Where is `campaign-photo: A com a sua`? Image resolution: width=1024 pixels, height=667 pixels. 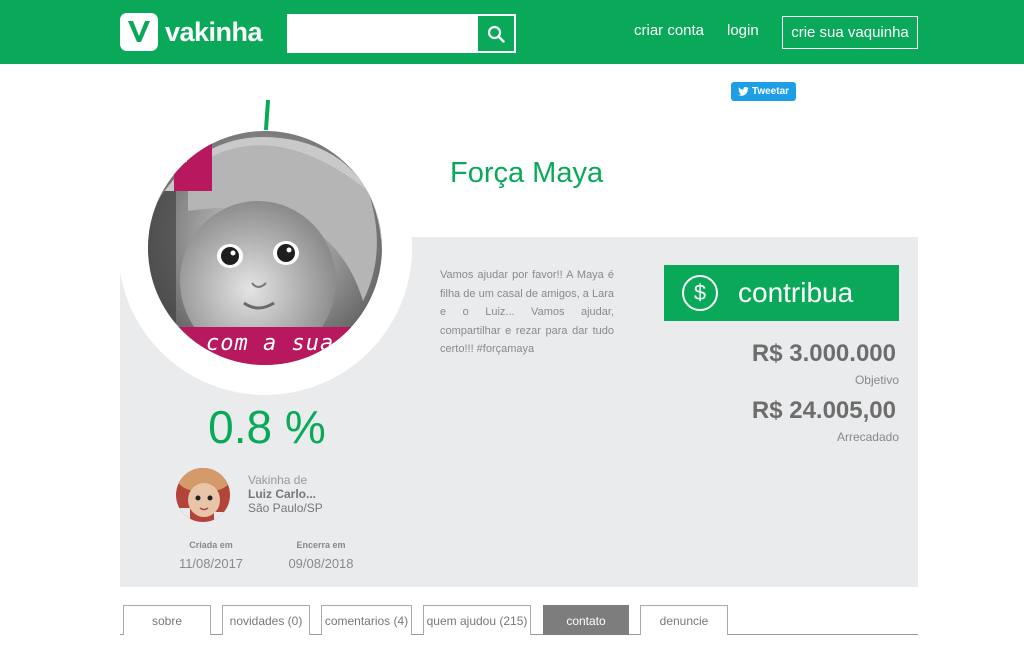
campaign-photo: A com a sua is located at coordinates (265, 248).